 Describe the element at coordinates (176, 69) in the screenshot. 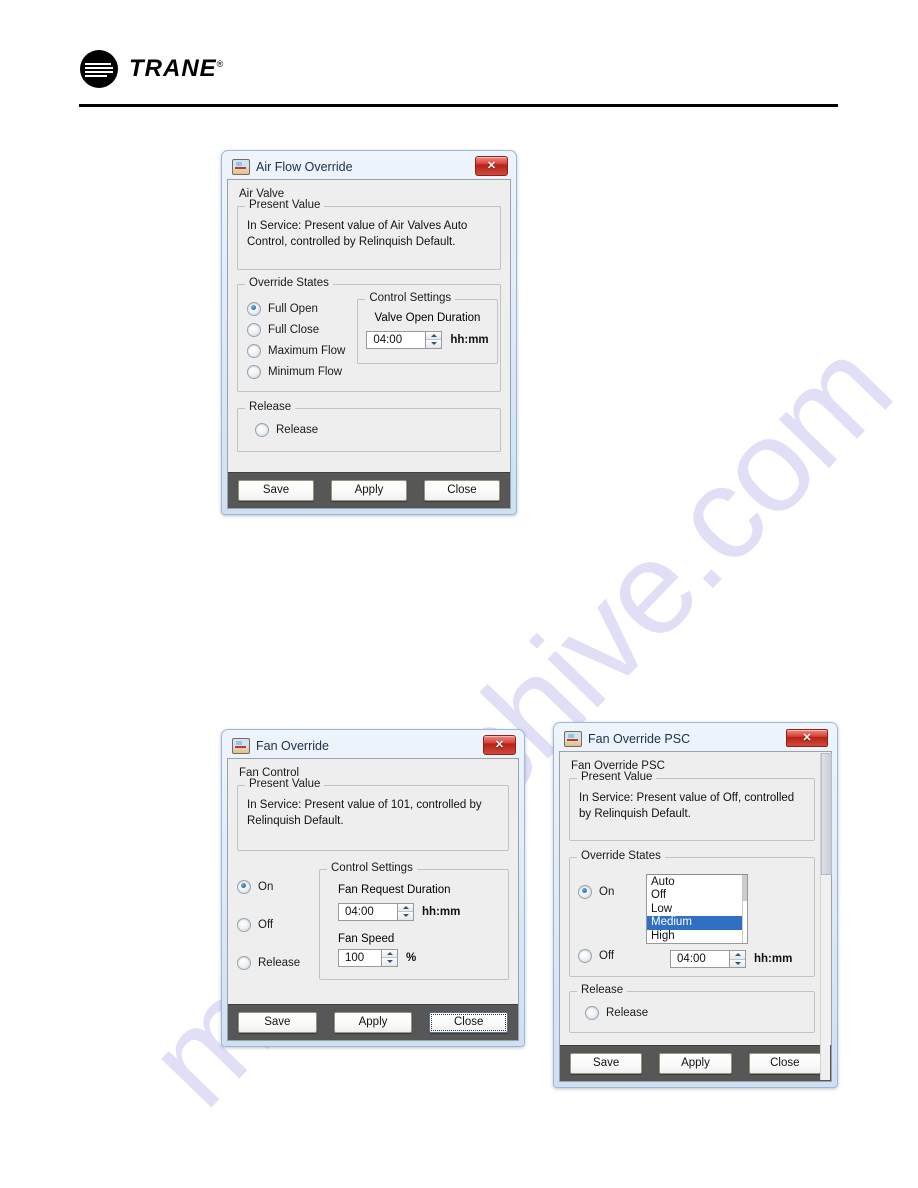

I see `brand-name: TRANE®` at that location.